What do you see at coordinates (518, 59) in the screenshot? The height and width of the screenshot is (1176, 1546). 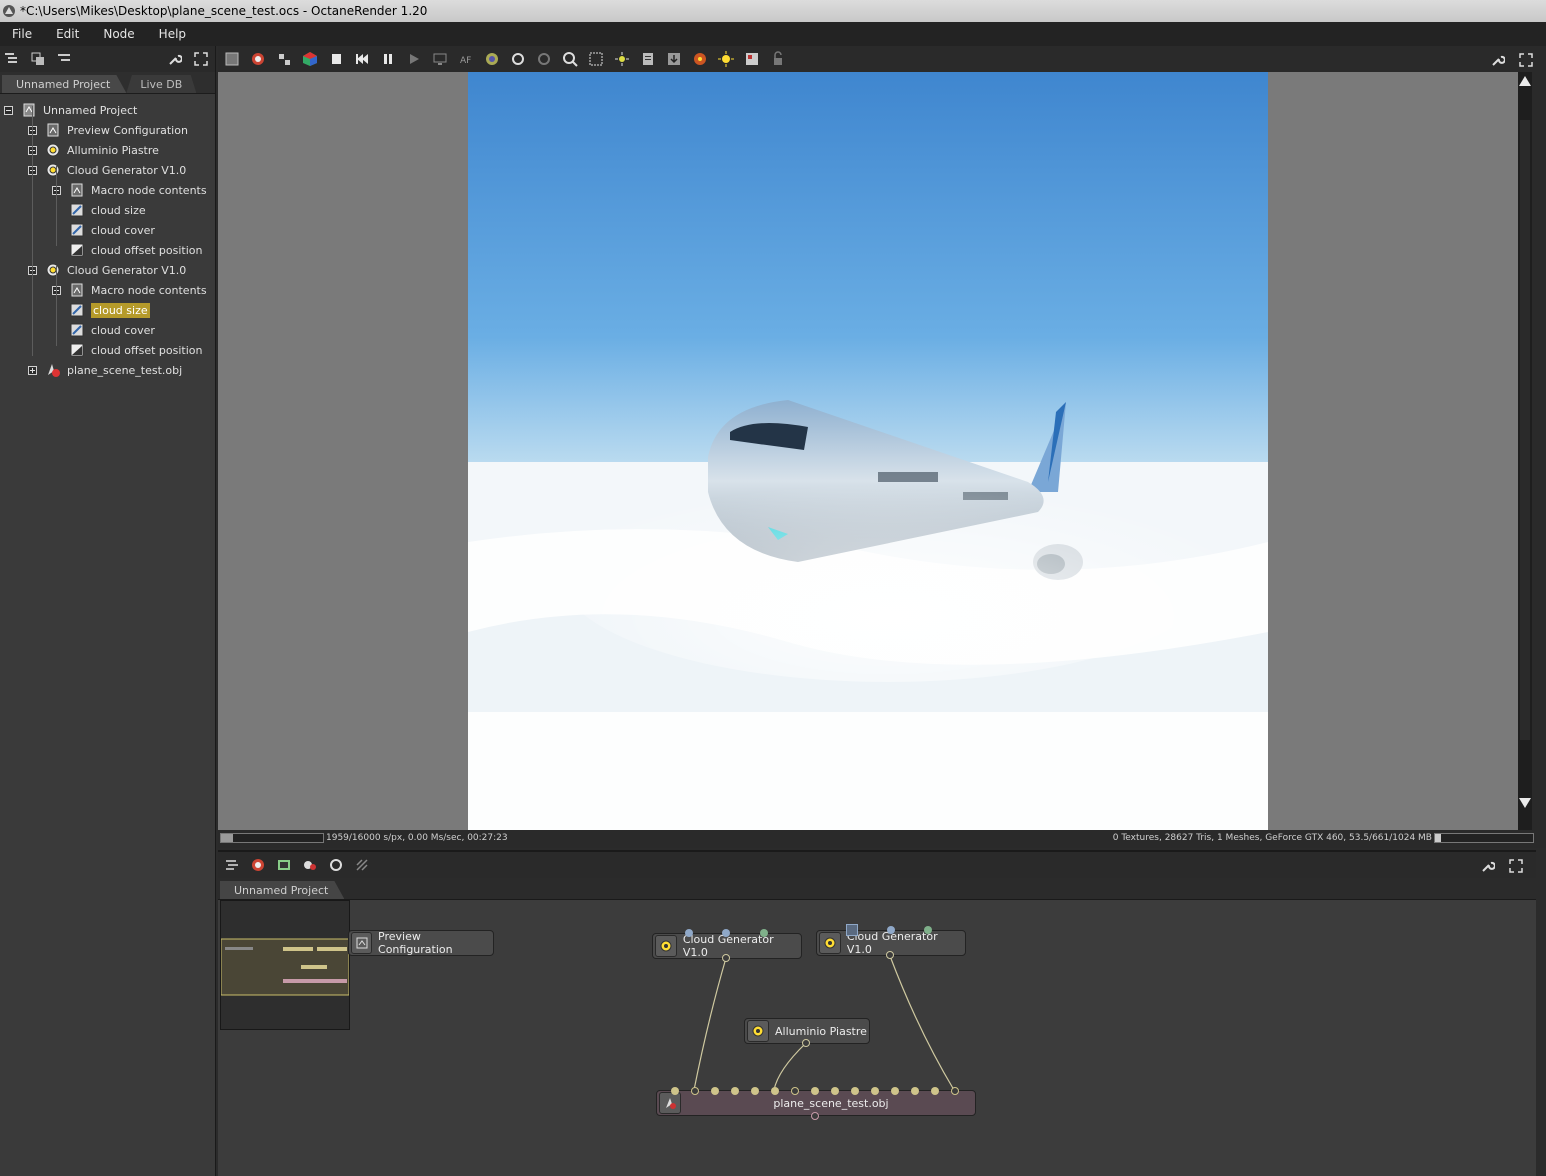 I see `refresh-icon` at bounding box center [518, 59].